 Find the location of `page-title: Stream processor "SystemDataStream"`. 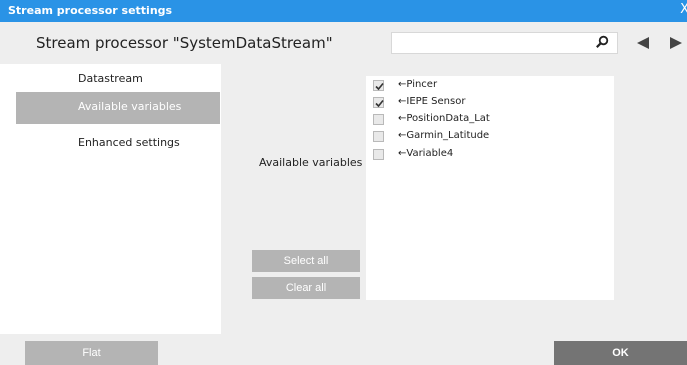

page-title: Stream processor "SystemDataStream" is located at coordinates (184, 43).